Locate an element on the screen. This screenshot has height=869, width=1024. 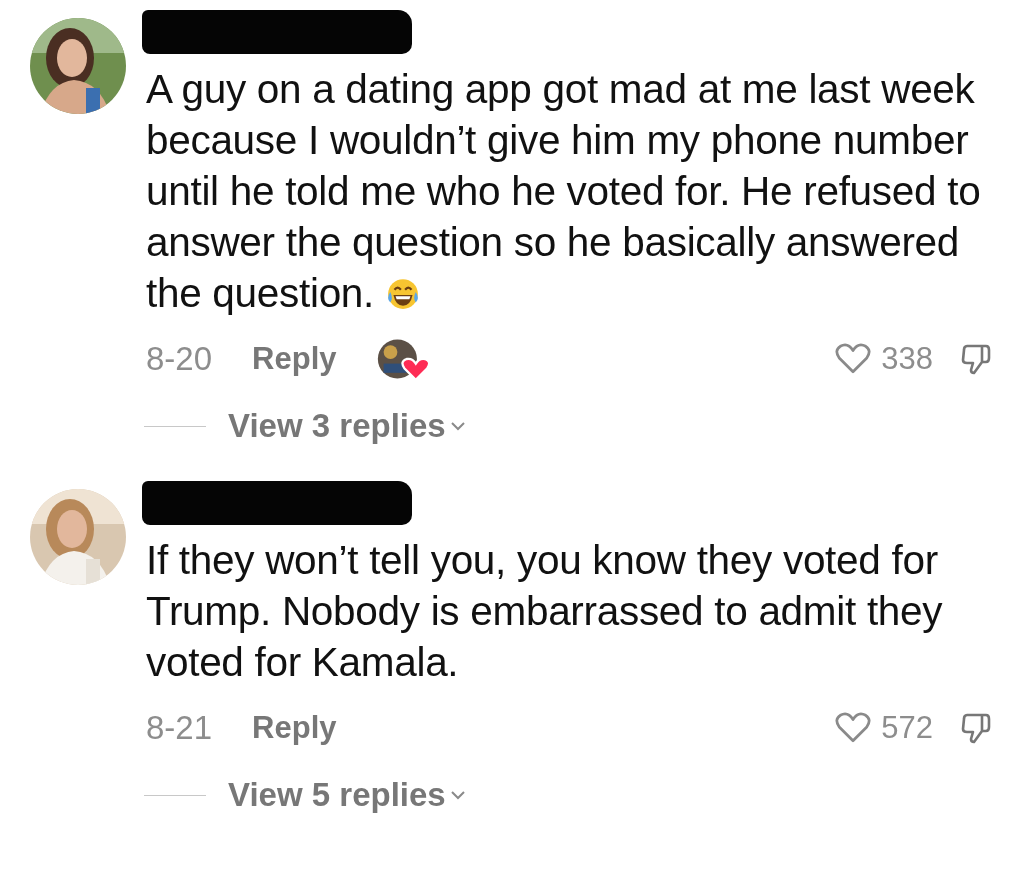
like-count: 572 is located at coordinates (907, 728).